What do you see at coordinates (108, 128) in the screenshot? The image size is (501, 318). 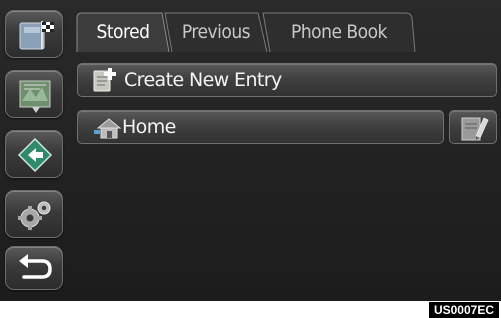 I see `home-icon` at bounding box center [108, 128].